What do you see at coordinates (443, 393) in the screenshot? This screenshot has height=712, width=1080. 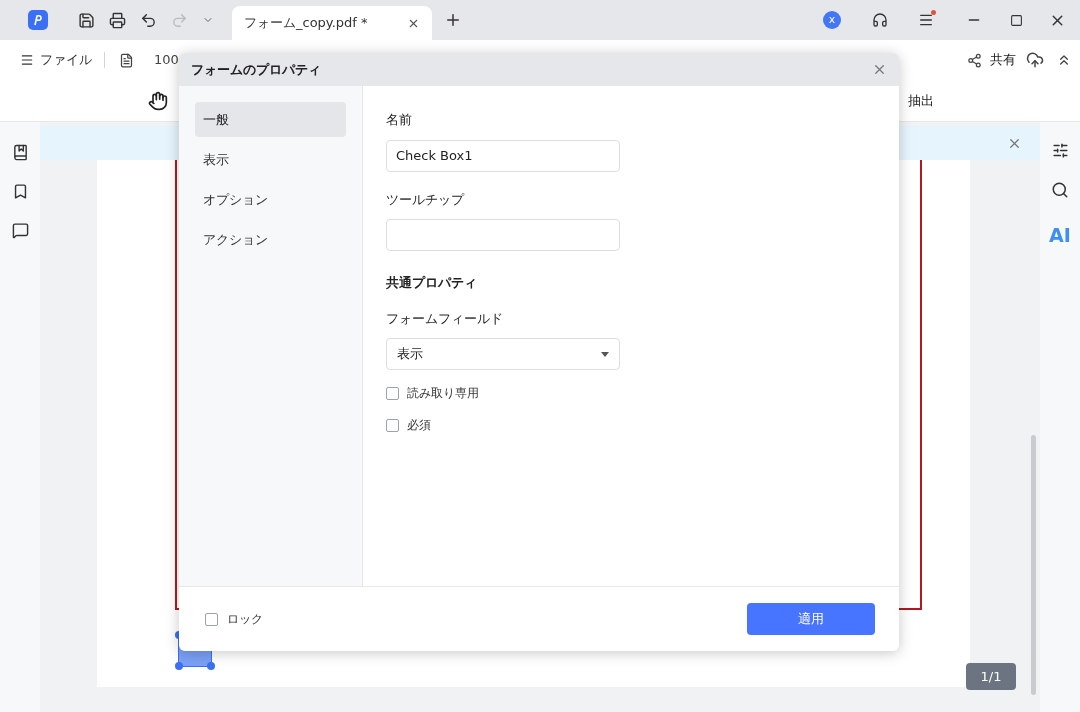 I see `checkbox-label: 読み取り専用` at bounding box center [443, 393].